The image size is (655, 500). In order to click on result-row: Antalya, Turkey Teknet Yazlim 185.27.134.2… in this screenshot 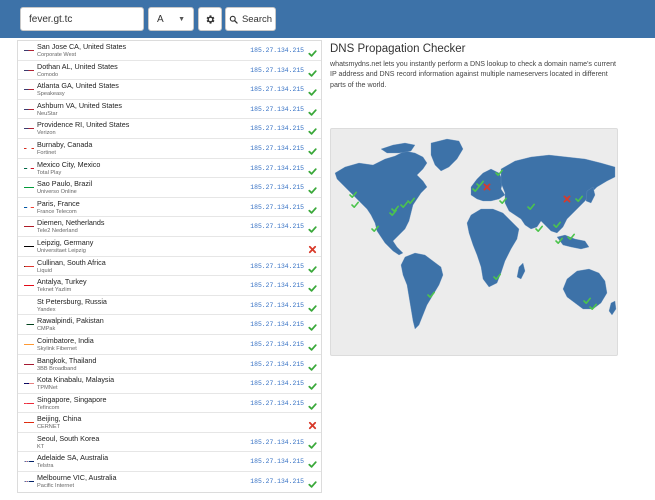, I will do `click(169, 286)`.